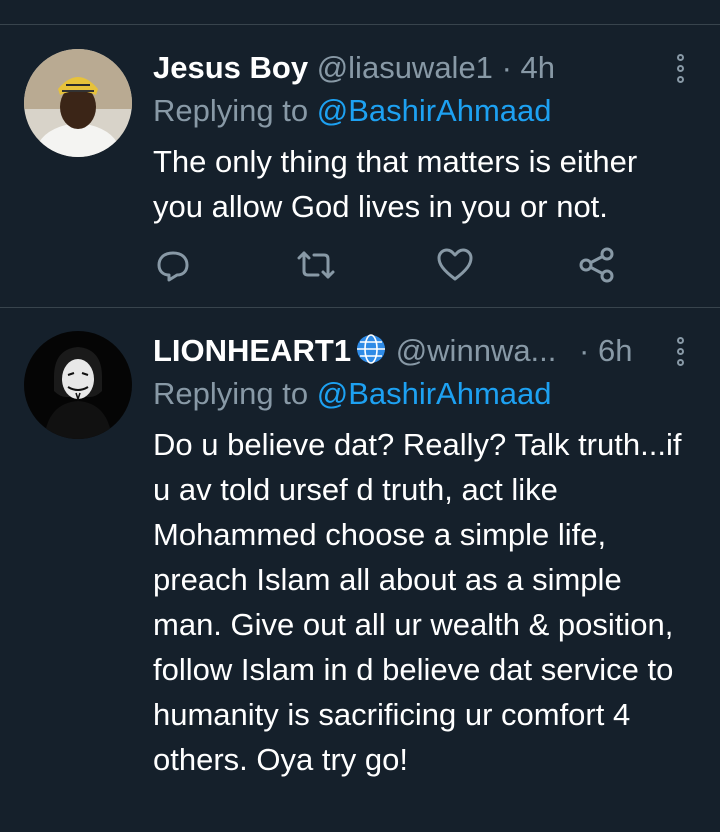 The image size is (720, 832). Describe the element at coordinates (615, 350) in the screenshot. I see `timestamp: 6h` at that location.